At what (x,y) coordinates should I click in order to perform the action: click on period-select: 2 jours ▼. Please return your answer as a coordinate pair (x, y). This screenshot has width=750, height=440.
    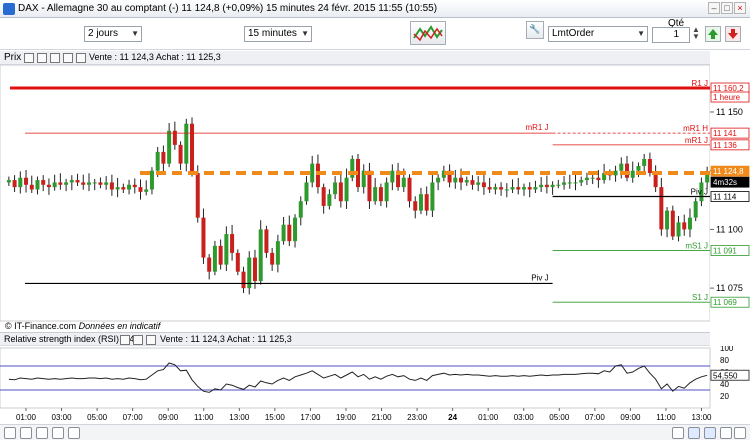
    Looking at the image, I should click on (113, 34).